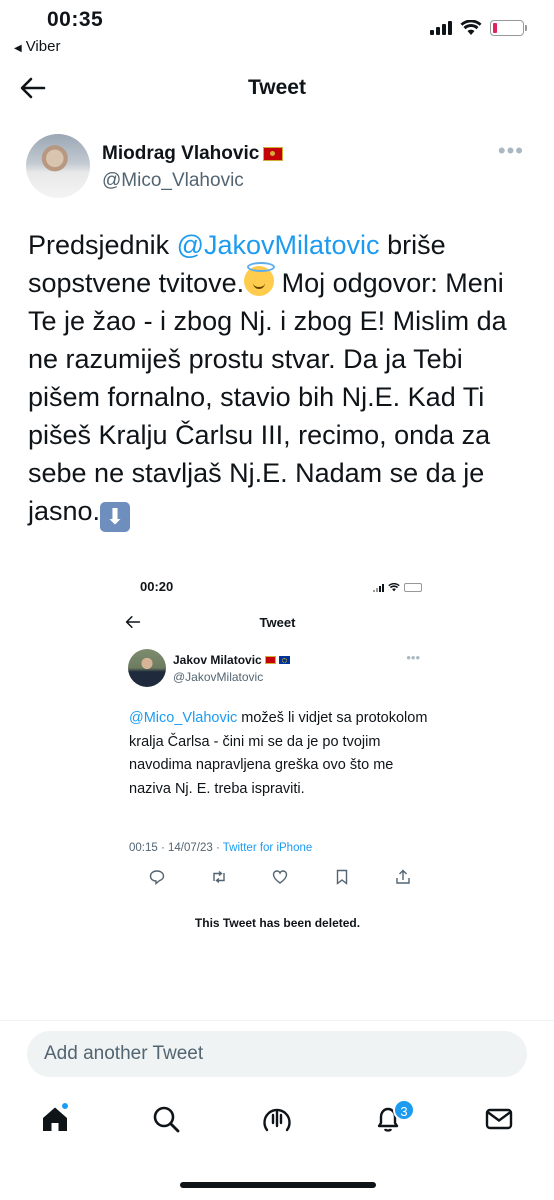  What do you see at coordinates (441, 28) in the screenshot?
I see `signal-icon` at bounding box center [441, 28].